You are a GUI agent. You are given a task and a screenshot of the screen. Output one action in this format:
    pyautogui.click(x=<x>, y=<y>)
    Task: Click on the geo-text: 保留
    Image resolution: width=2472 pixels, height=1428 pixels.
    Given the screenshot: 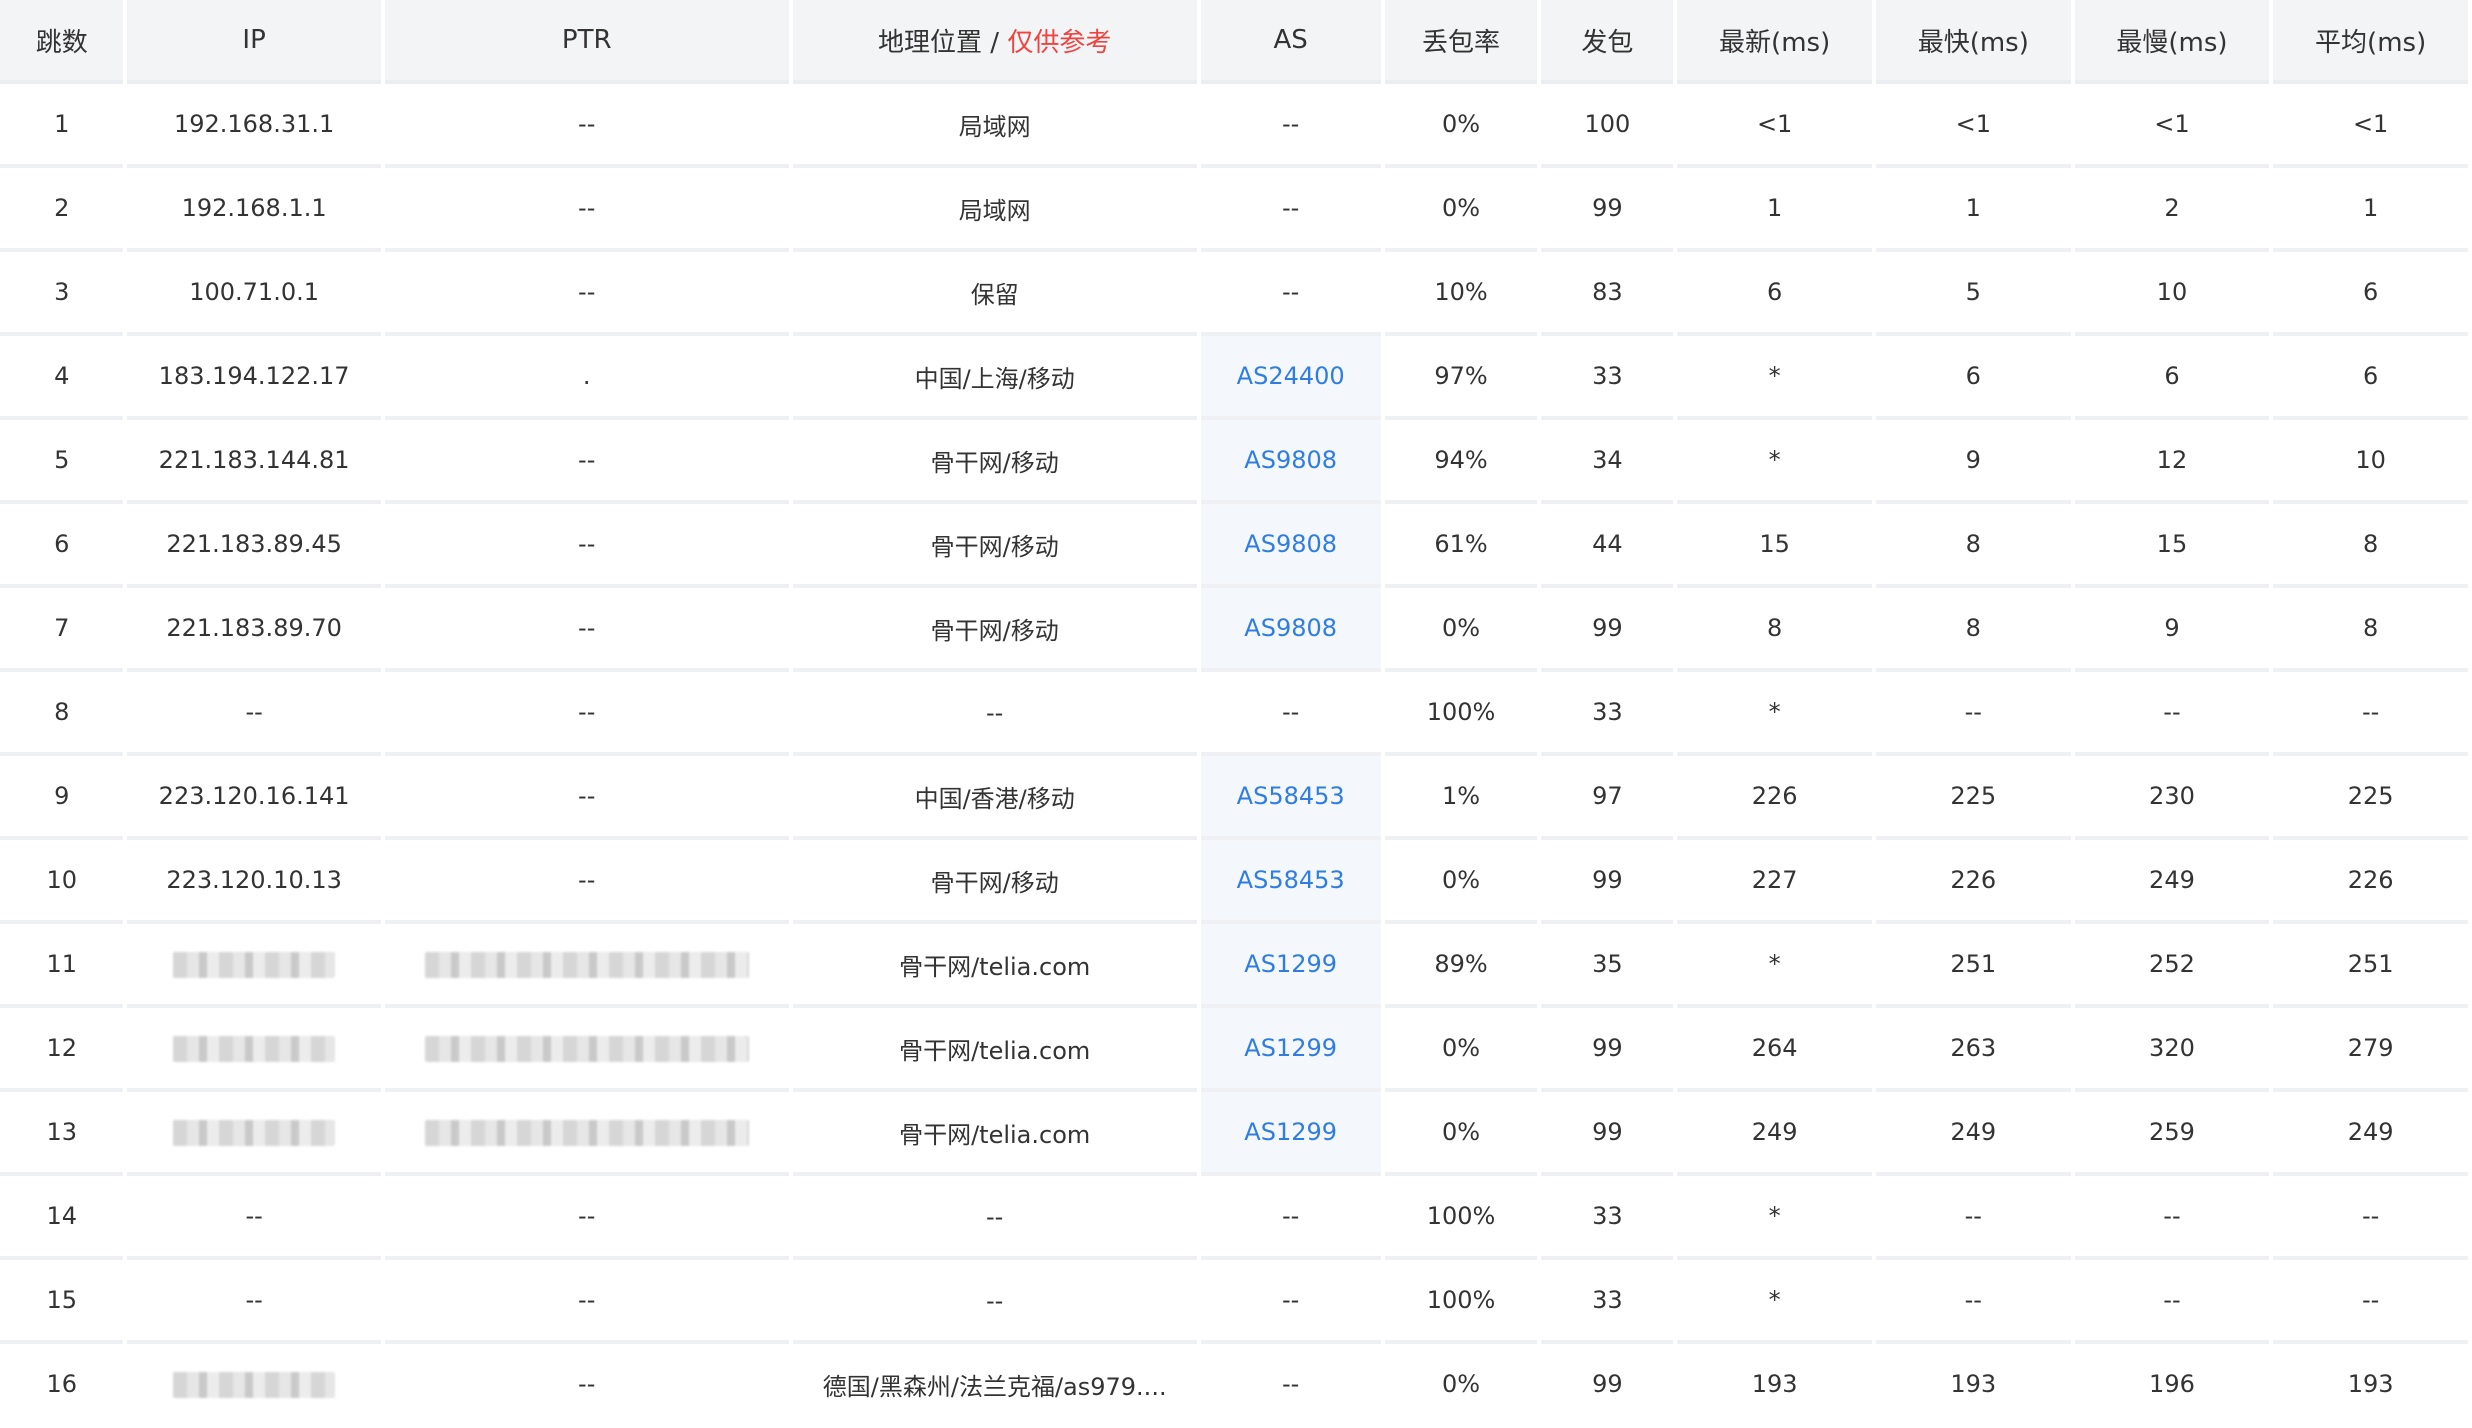 What is the action you would take?
    pyautogui.click(x=994, y=294)
    